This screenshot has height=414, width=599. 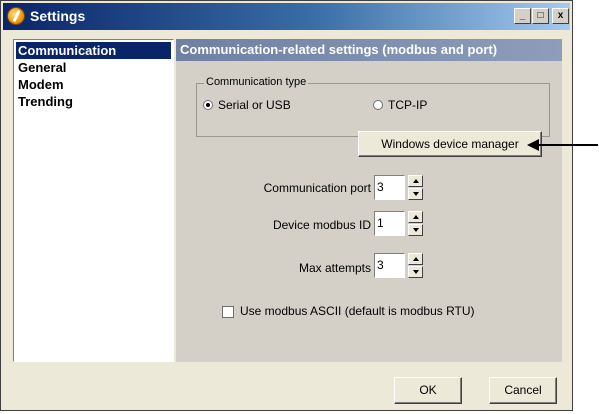 What do you see at coordinates (334, 268) in the screenshot?
I see `max-attempts-label: Max attempts` at bounding box center [334, 268].